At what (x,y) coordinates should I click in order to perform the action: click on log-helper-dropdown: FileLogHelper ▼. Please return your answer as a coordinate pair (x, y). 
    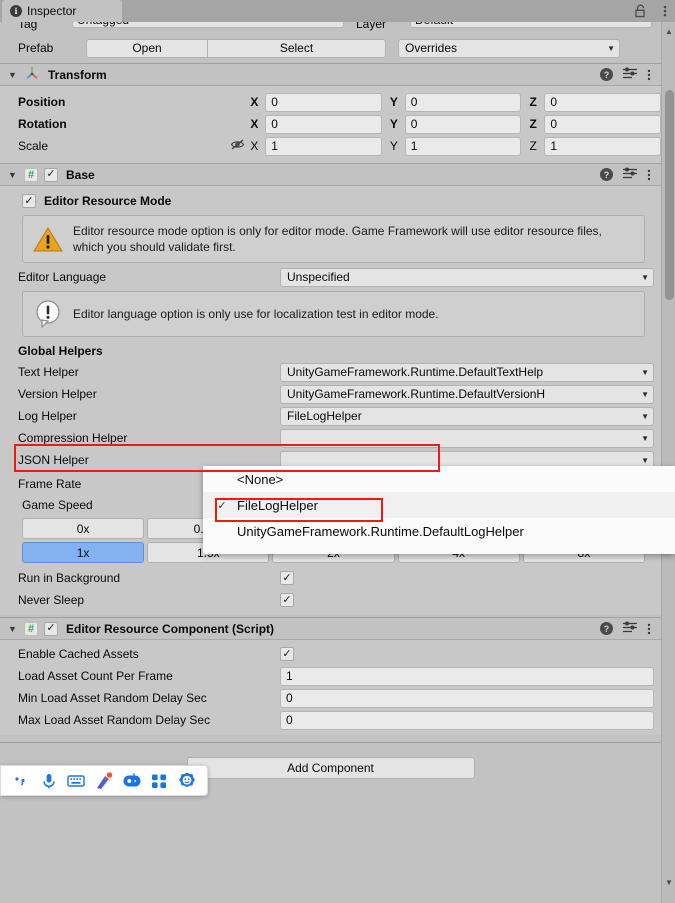
    Looking at the image, I should click on (467, 416).